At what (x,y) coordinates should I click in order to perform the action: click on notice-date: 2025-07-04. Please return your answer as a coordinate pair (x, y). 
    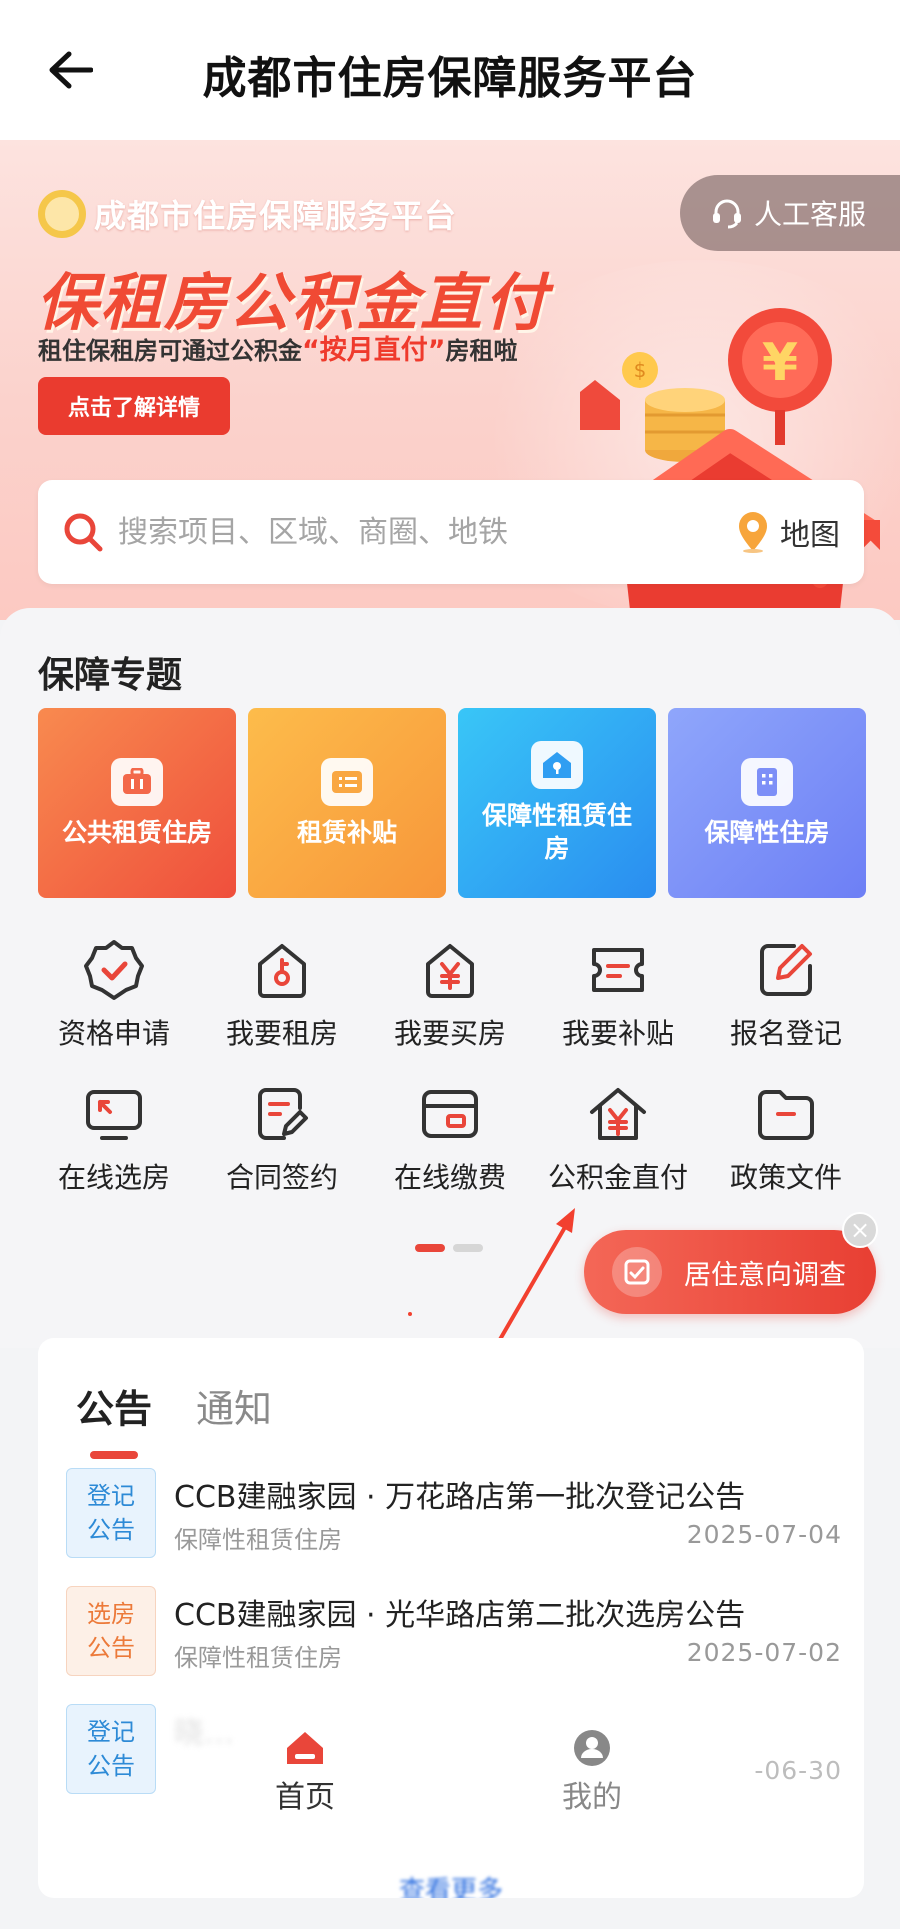
    Looking at the image, I should click on (764, 1534).